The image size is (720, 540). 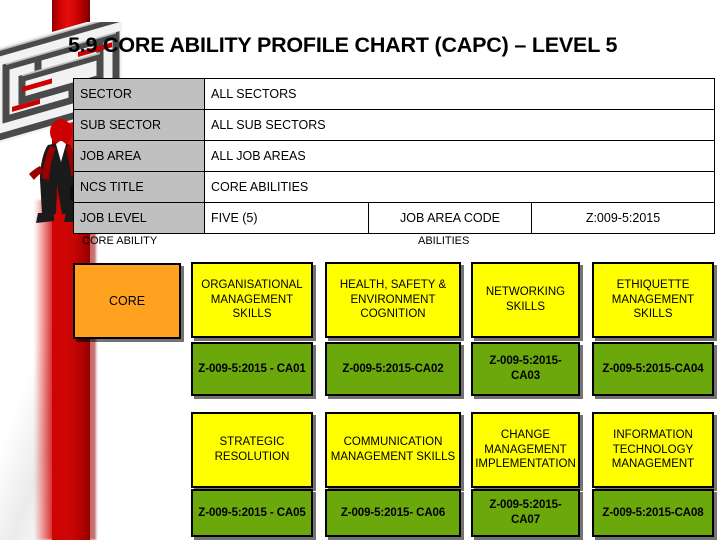 I want to click on ability-box-ca01: ORGANISATIONAL MANAGEMENT SKILLS, so click(x=252, y=300).